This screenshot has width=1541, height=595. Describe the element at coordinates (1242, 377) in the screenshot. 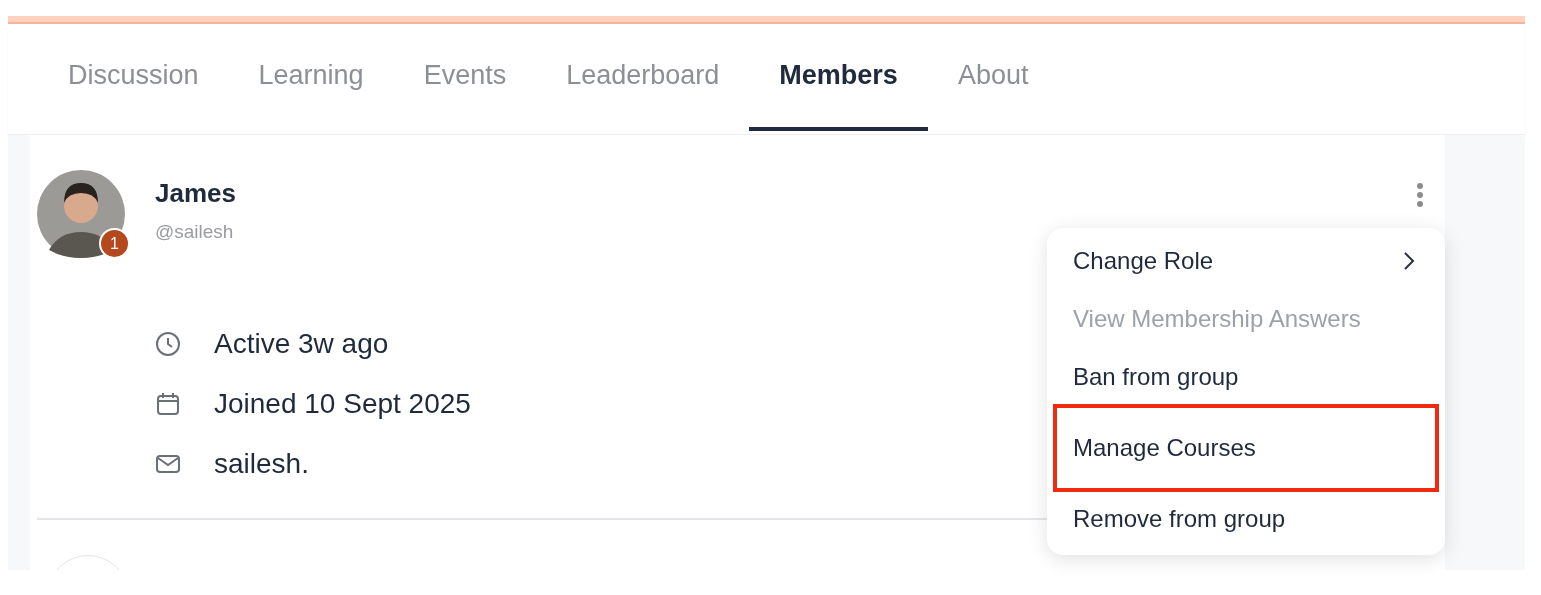

I see `menu-item: Ban from group` at that location.